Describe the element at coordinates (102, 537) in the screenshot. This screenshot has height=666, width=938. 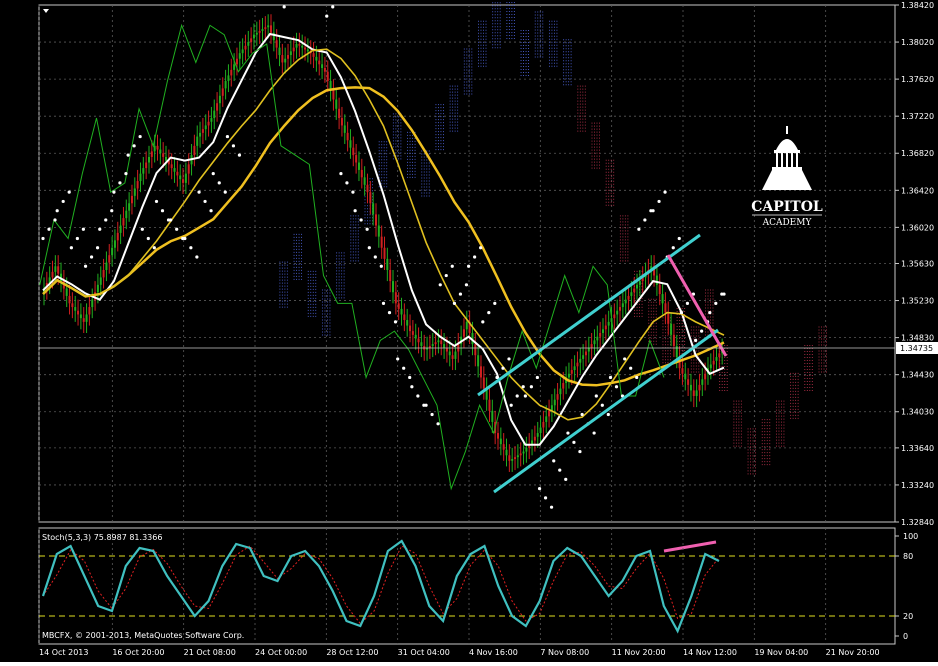
I see `stoch-label: Stoch(5,3,3) 75.8987 81.3366` at that location.